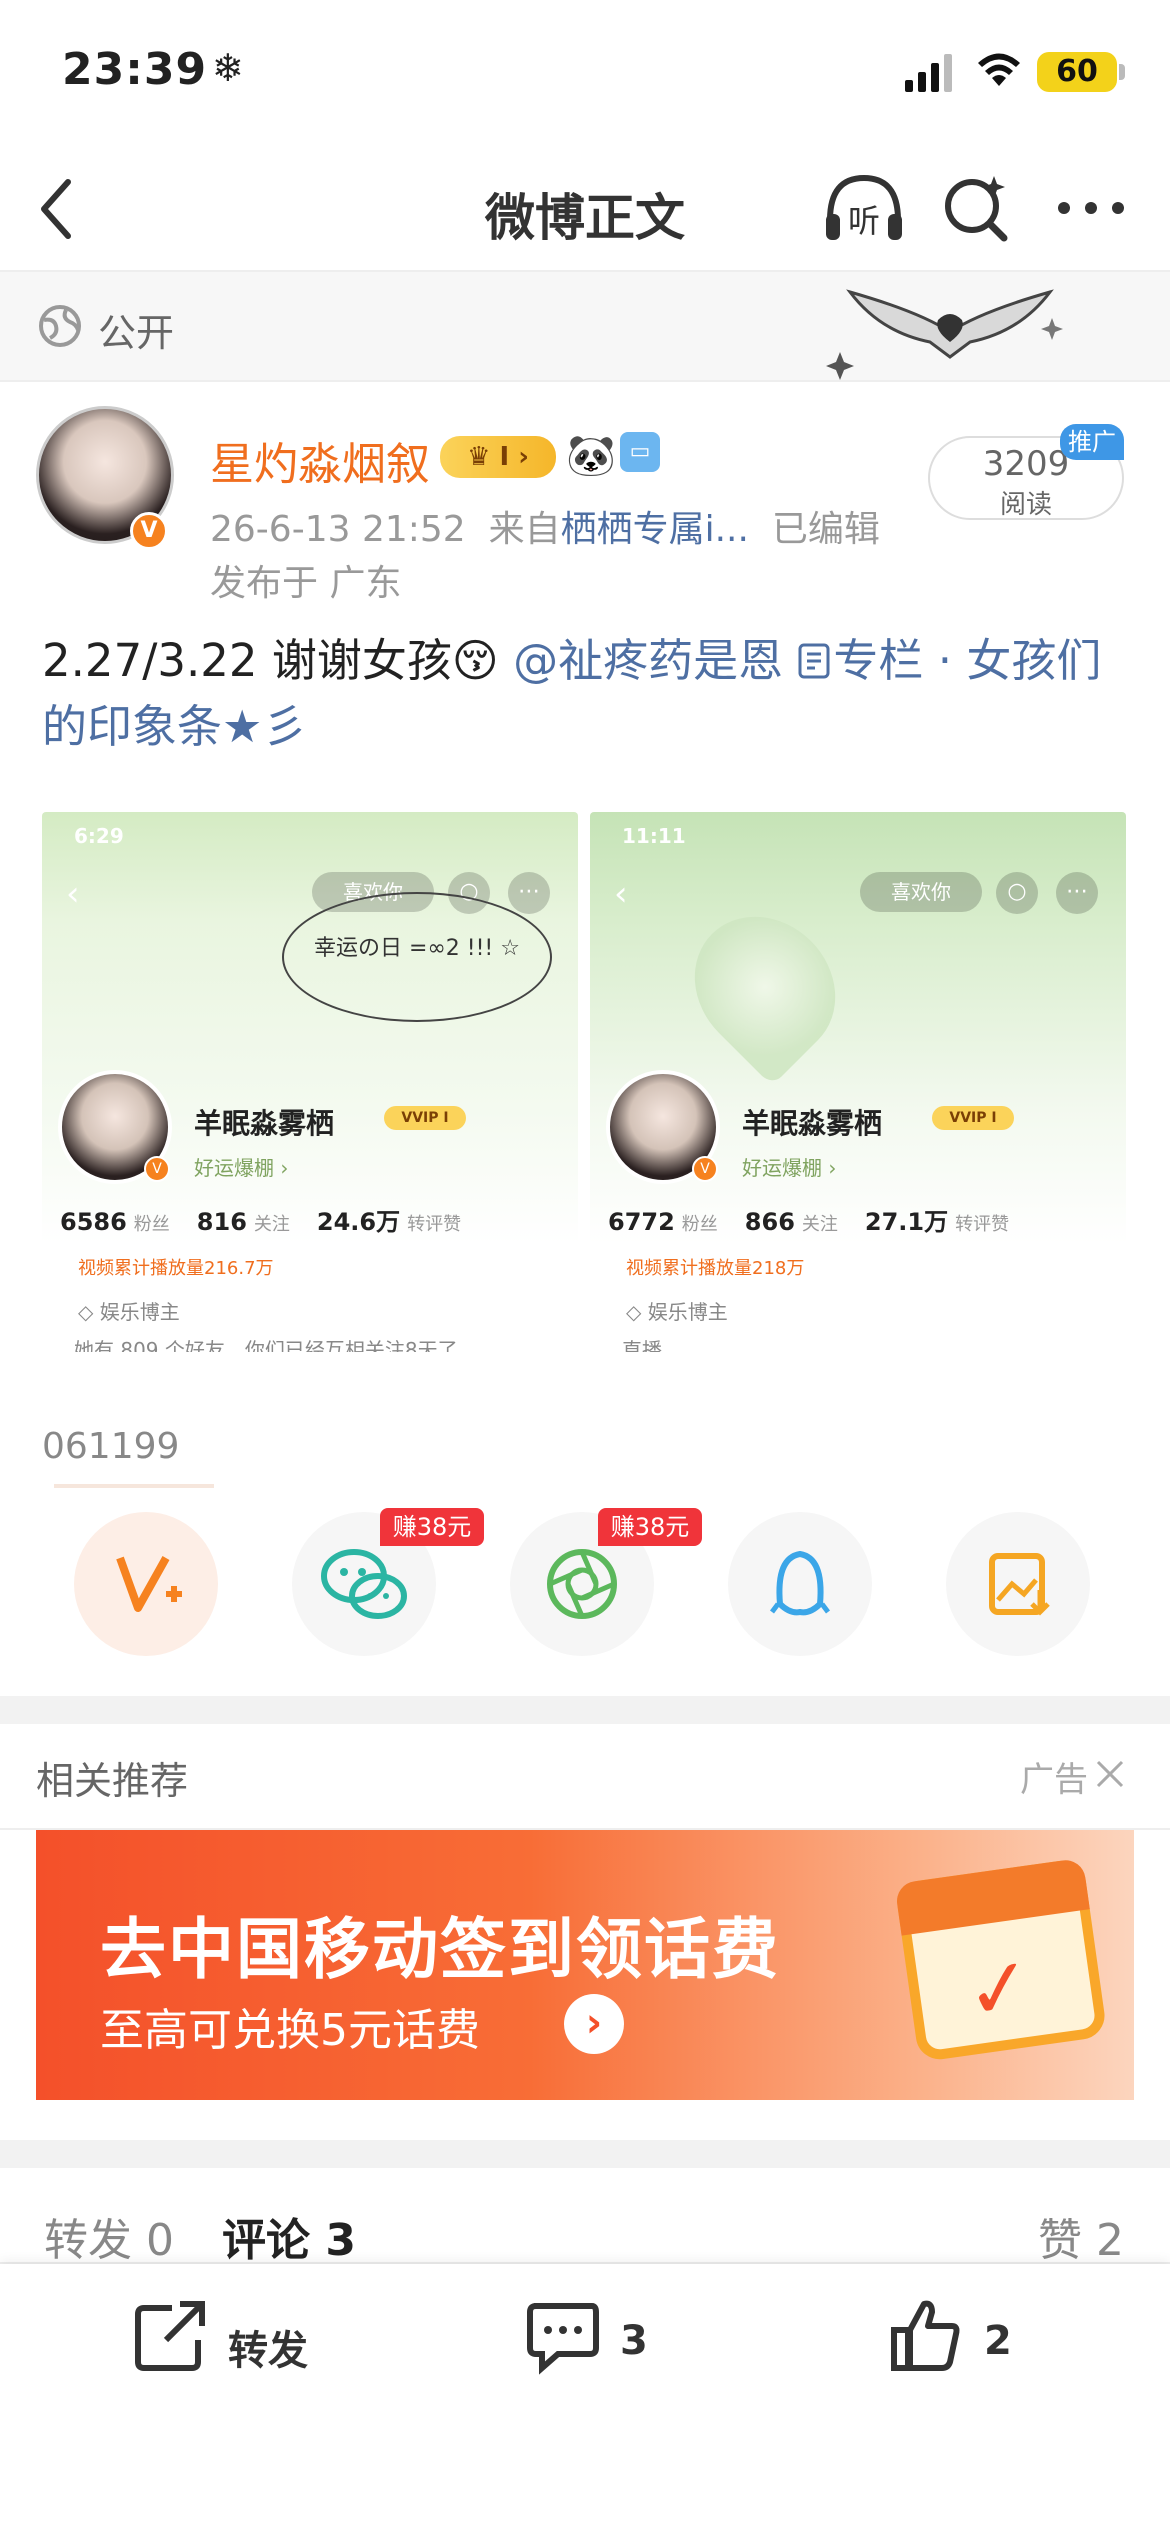 Image resolution: width=1170 pixels, height=2532 pixels. I want to click on calendar-icon: ✓, so click(1001, 1960).